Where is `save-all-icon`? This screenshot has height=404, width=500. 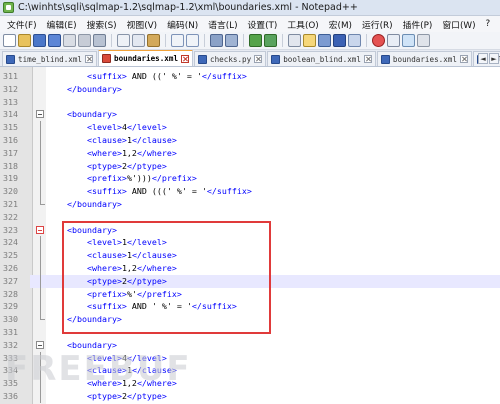 save-all-icon is located at coordinates (54, 40).